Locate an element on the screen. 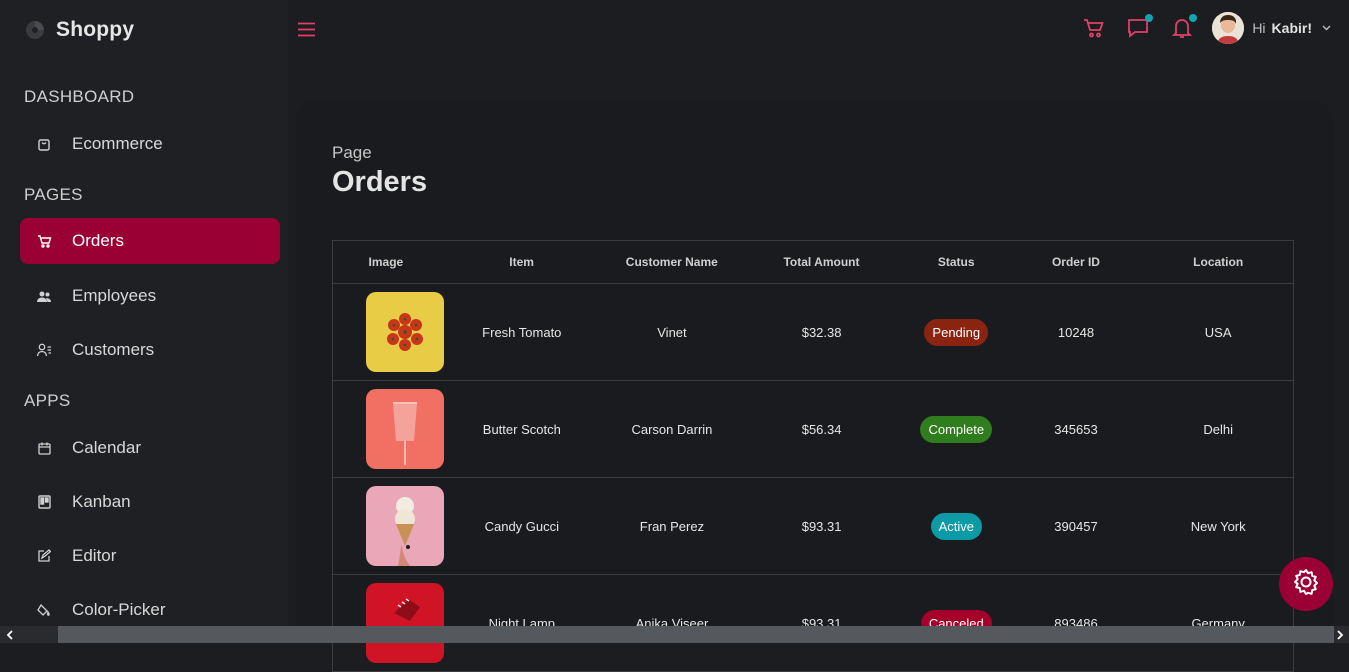 Image resolution: width=1349 pixels, height=672 pixels. order-id-cell: 10248 is located at coordinates (1076, 332).